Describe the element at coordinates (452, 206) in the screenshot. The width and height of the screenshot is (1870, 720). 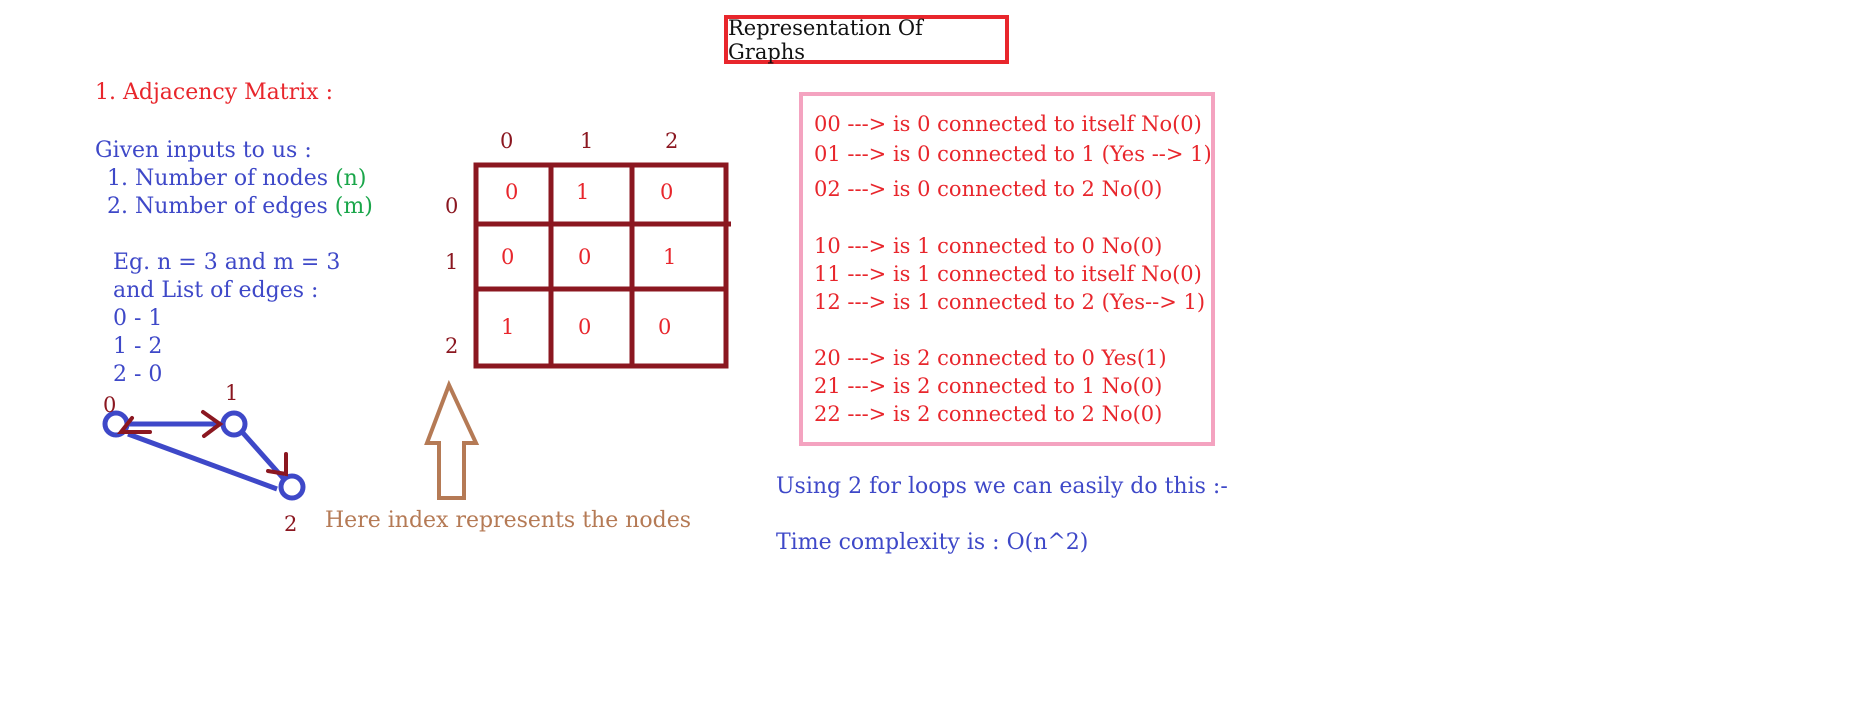
I see `matrix-row-header: 0` at that location.